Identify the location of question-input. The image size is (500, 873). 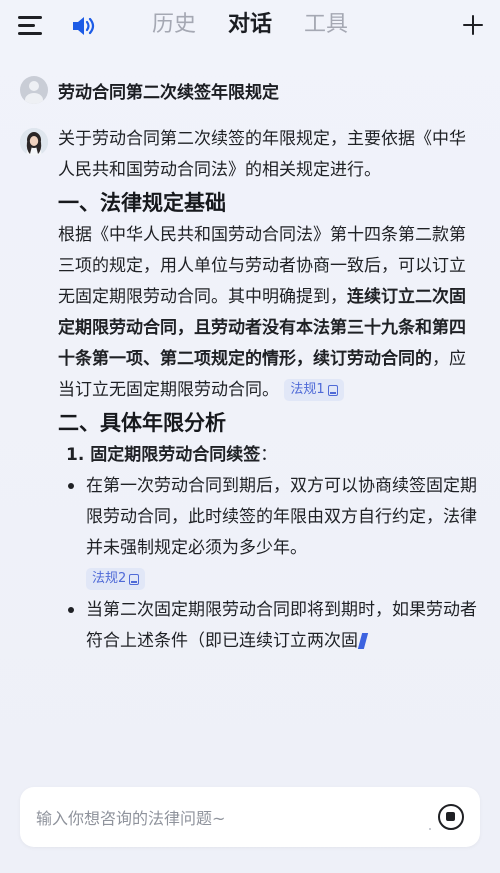
(231, 818).